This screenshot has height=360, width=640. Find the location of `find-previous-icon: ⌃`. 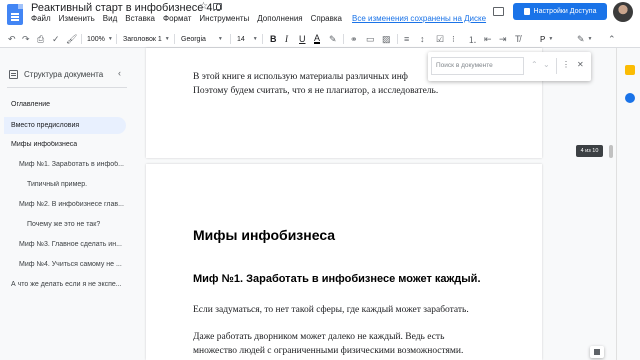

find-previous-icon: ⌃ is located at coordinates (534, 64).